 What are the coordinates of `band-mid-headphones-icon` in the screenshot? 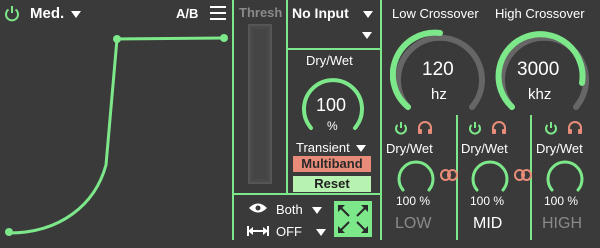 It's located at (499, 127).